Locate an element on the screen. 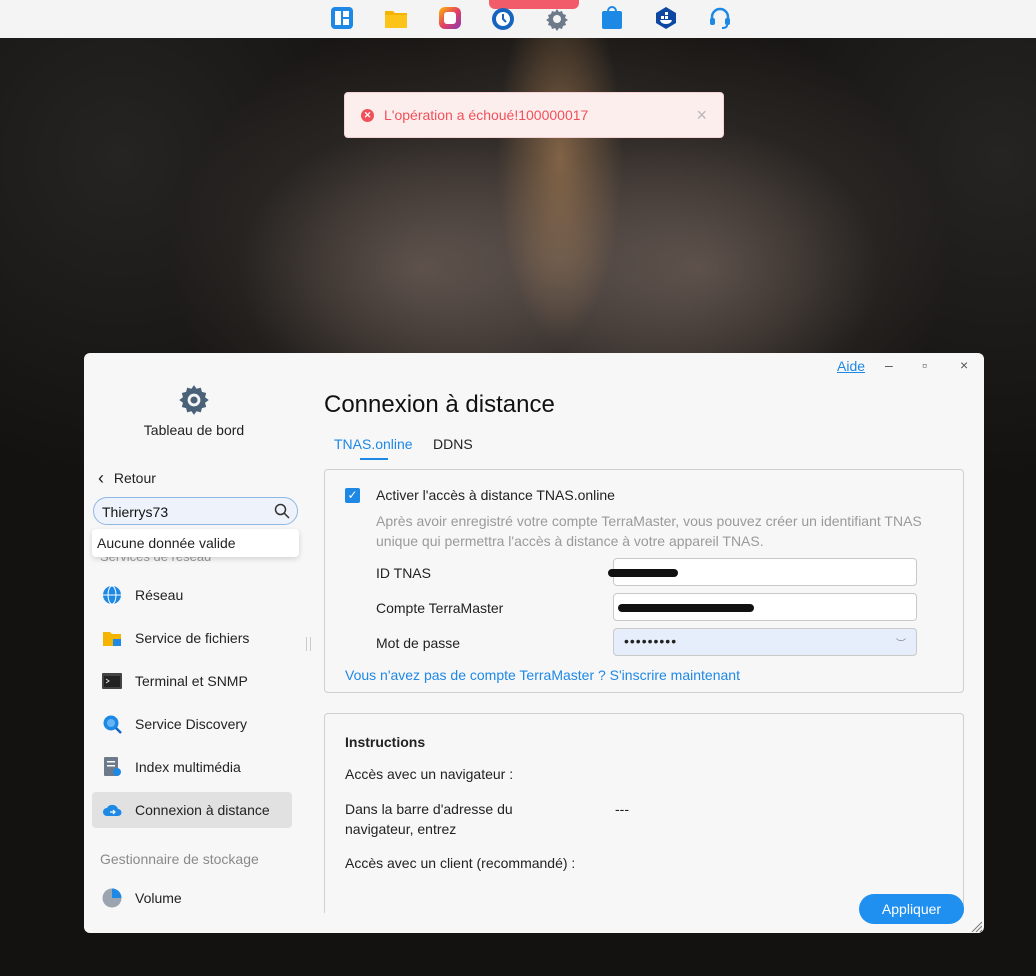  error-icon: ✕ is located at coordinates (367, 115).